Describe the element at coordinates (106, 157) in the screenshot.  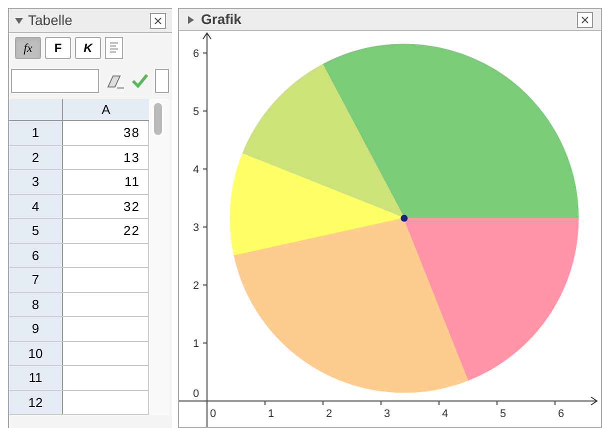
I see `table-cell: 13` at that location.